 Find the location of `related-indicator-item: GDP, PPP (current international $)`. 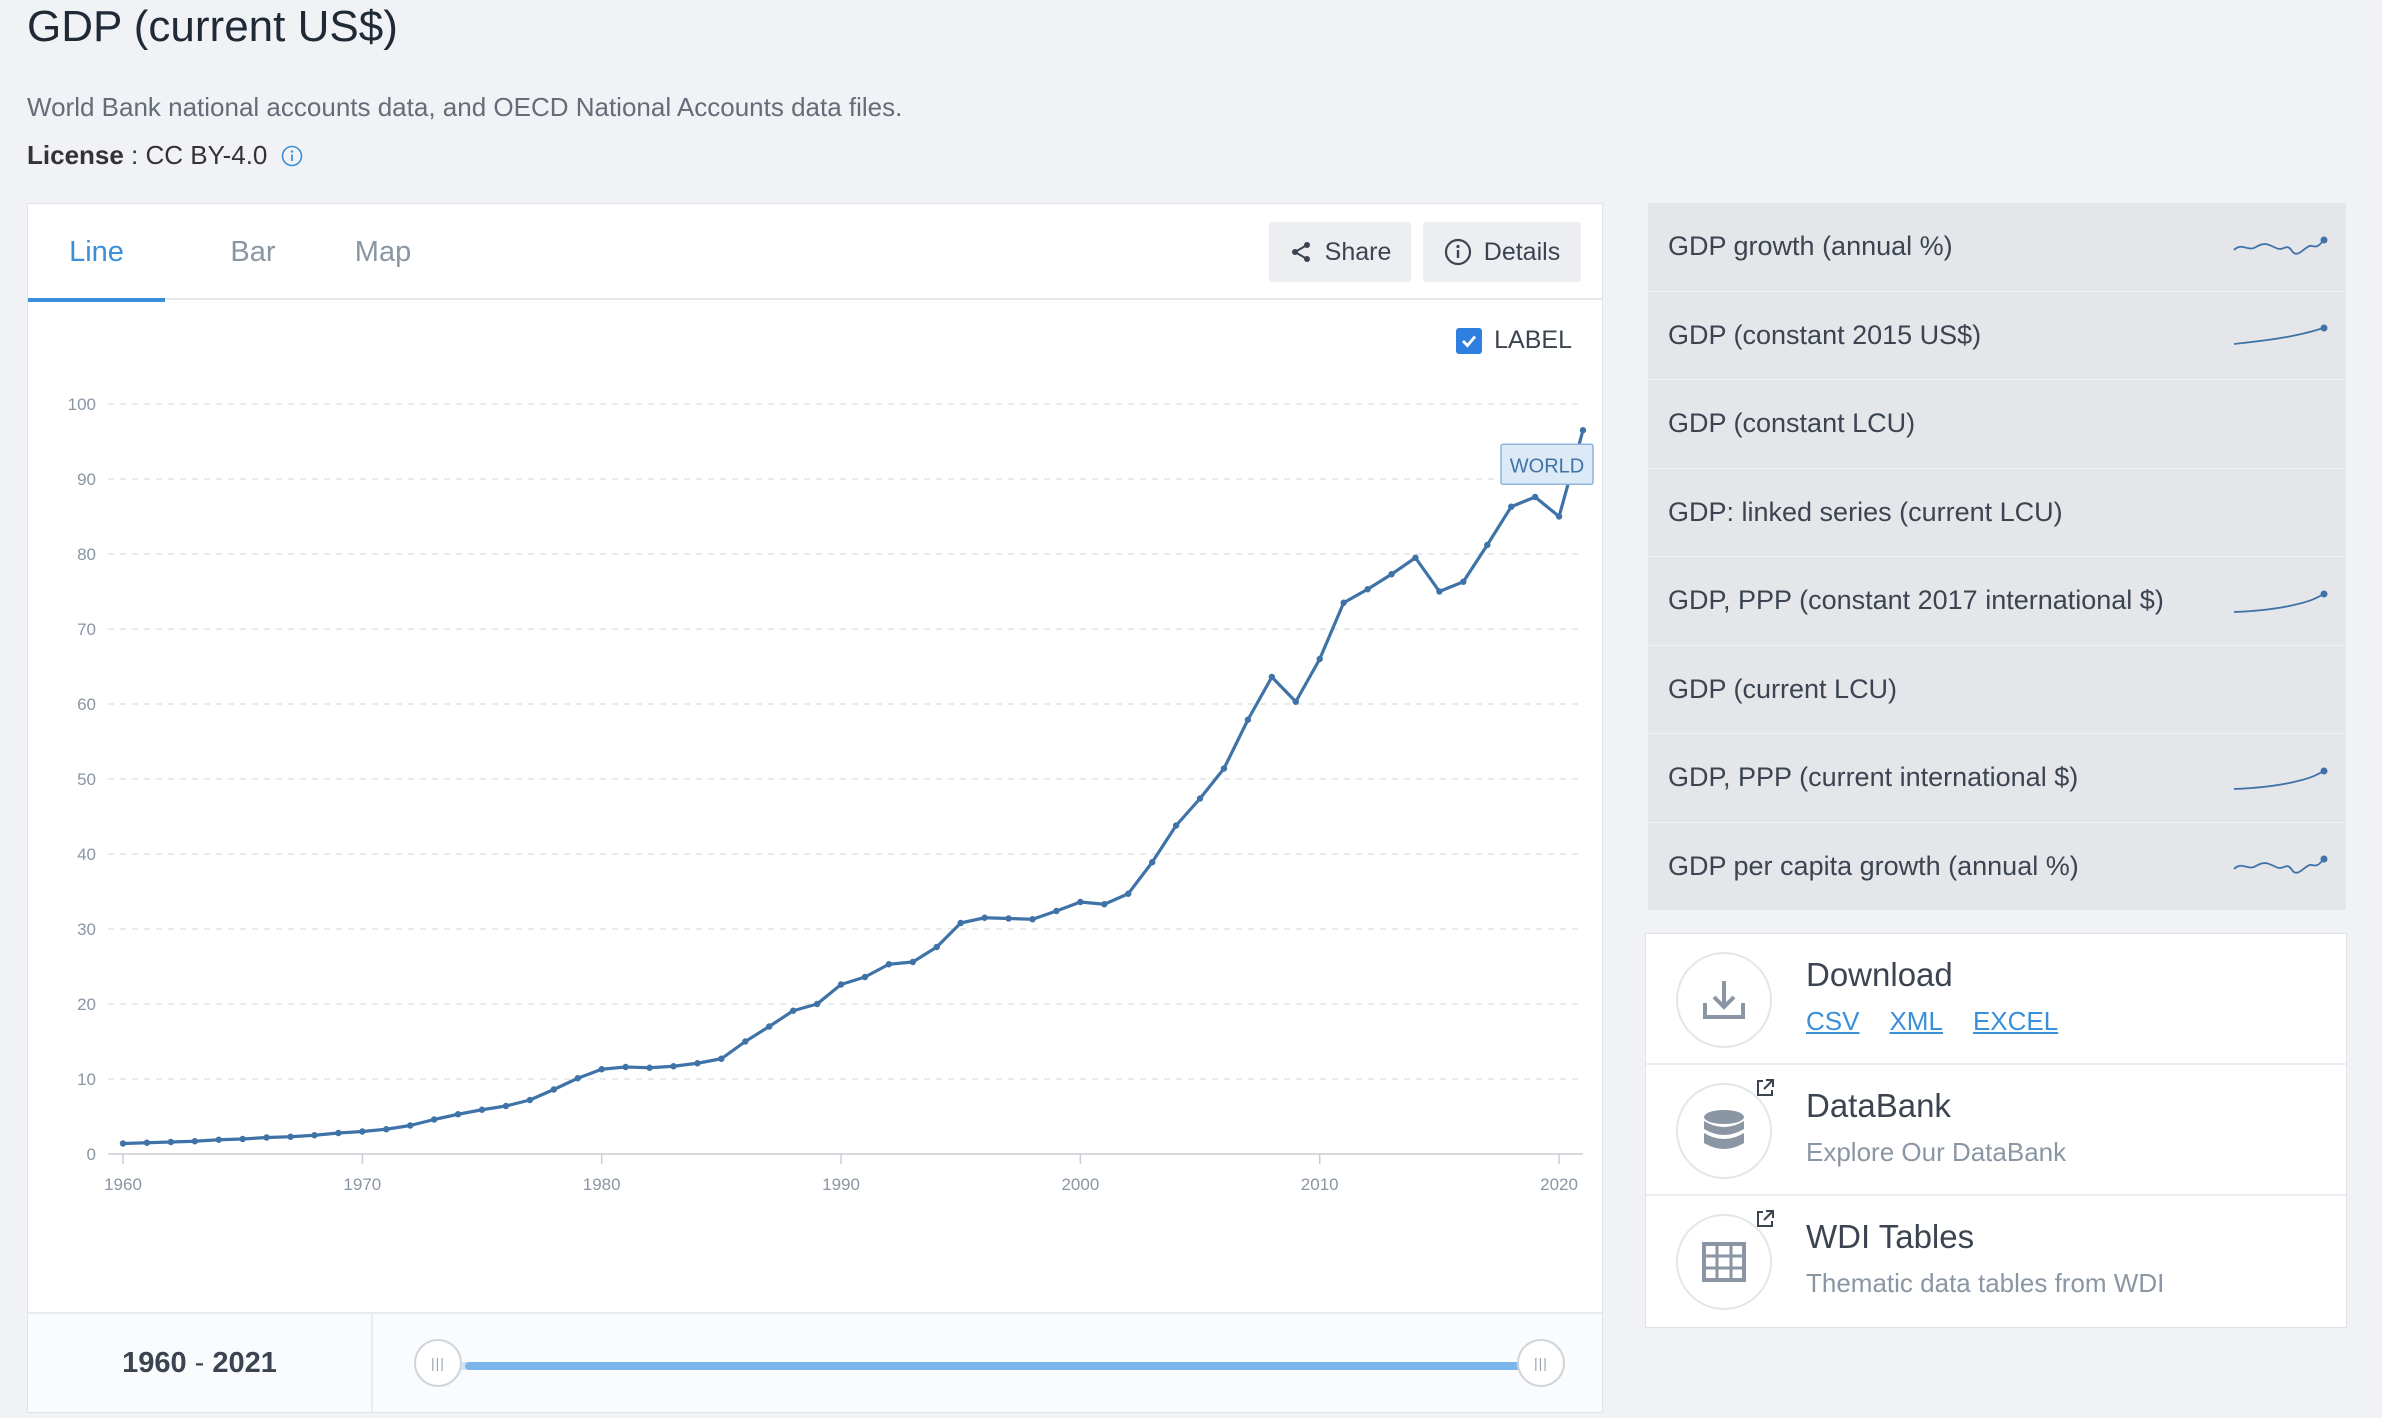

related-indicator-item: GDP, PPP (current international $) is located at coordinates (1997, 778).